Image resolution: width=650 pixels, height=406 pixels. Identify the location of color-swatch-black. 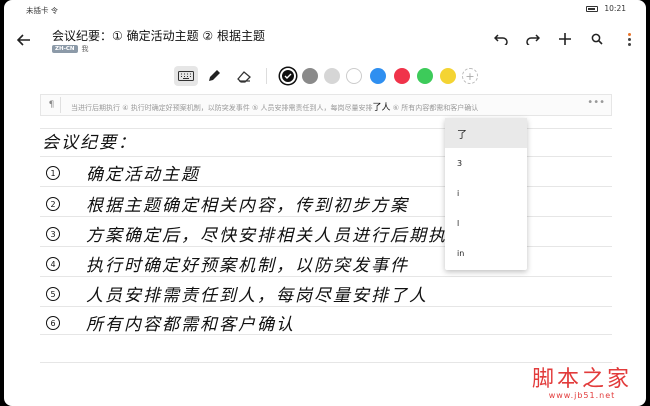
(288, 76).